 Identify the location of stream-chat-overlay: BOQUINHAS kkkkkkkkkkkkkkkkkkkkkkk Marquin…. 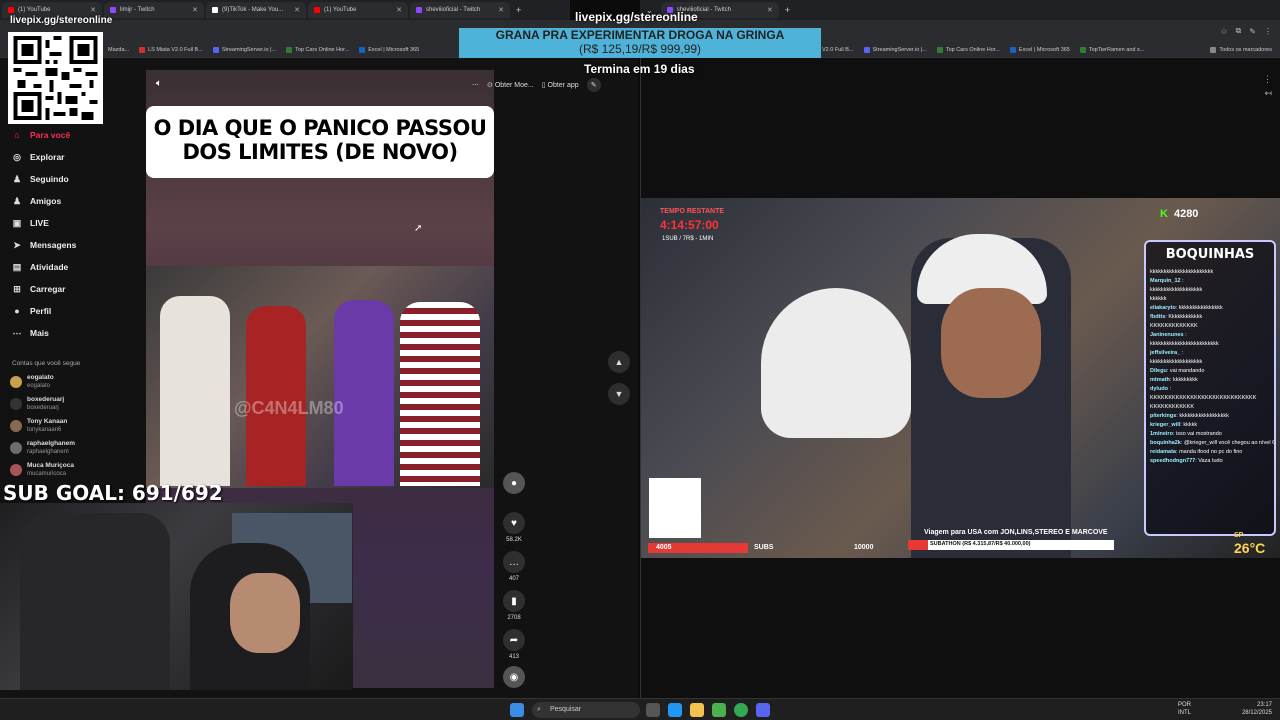
(1210, 388).